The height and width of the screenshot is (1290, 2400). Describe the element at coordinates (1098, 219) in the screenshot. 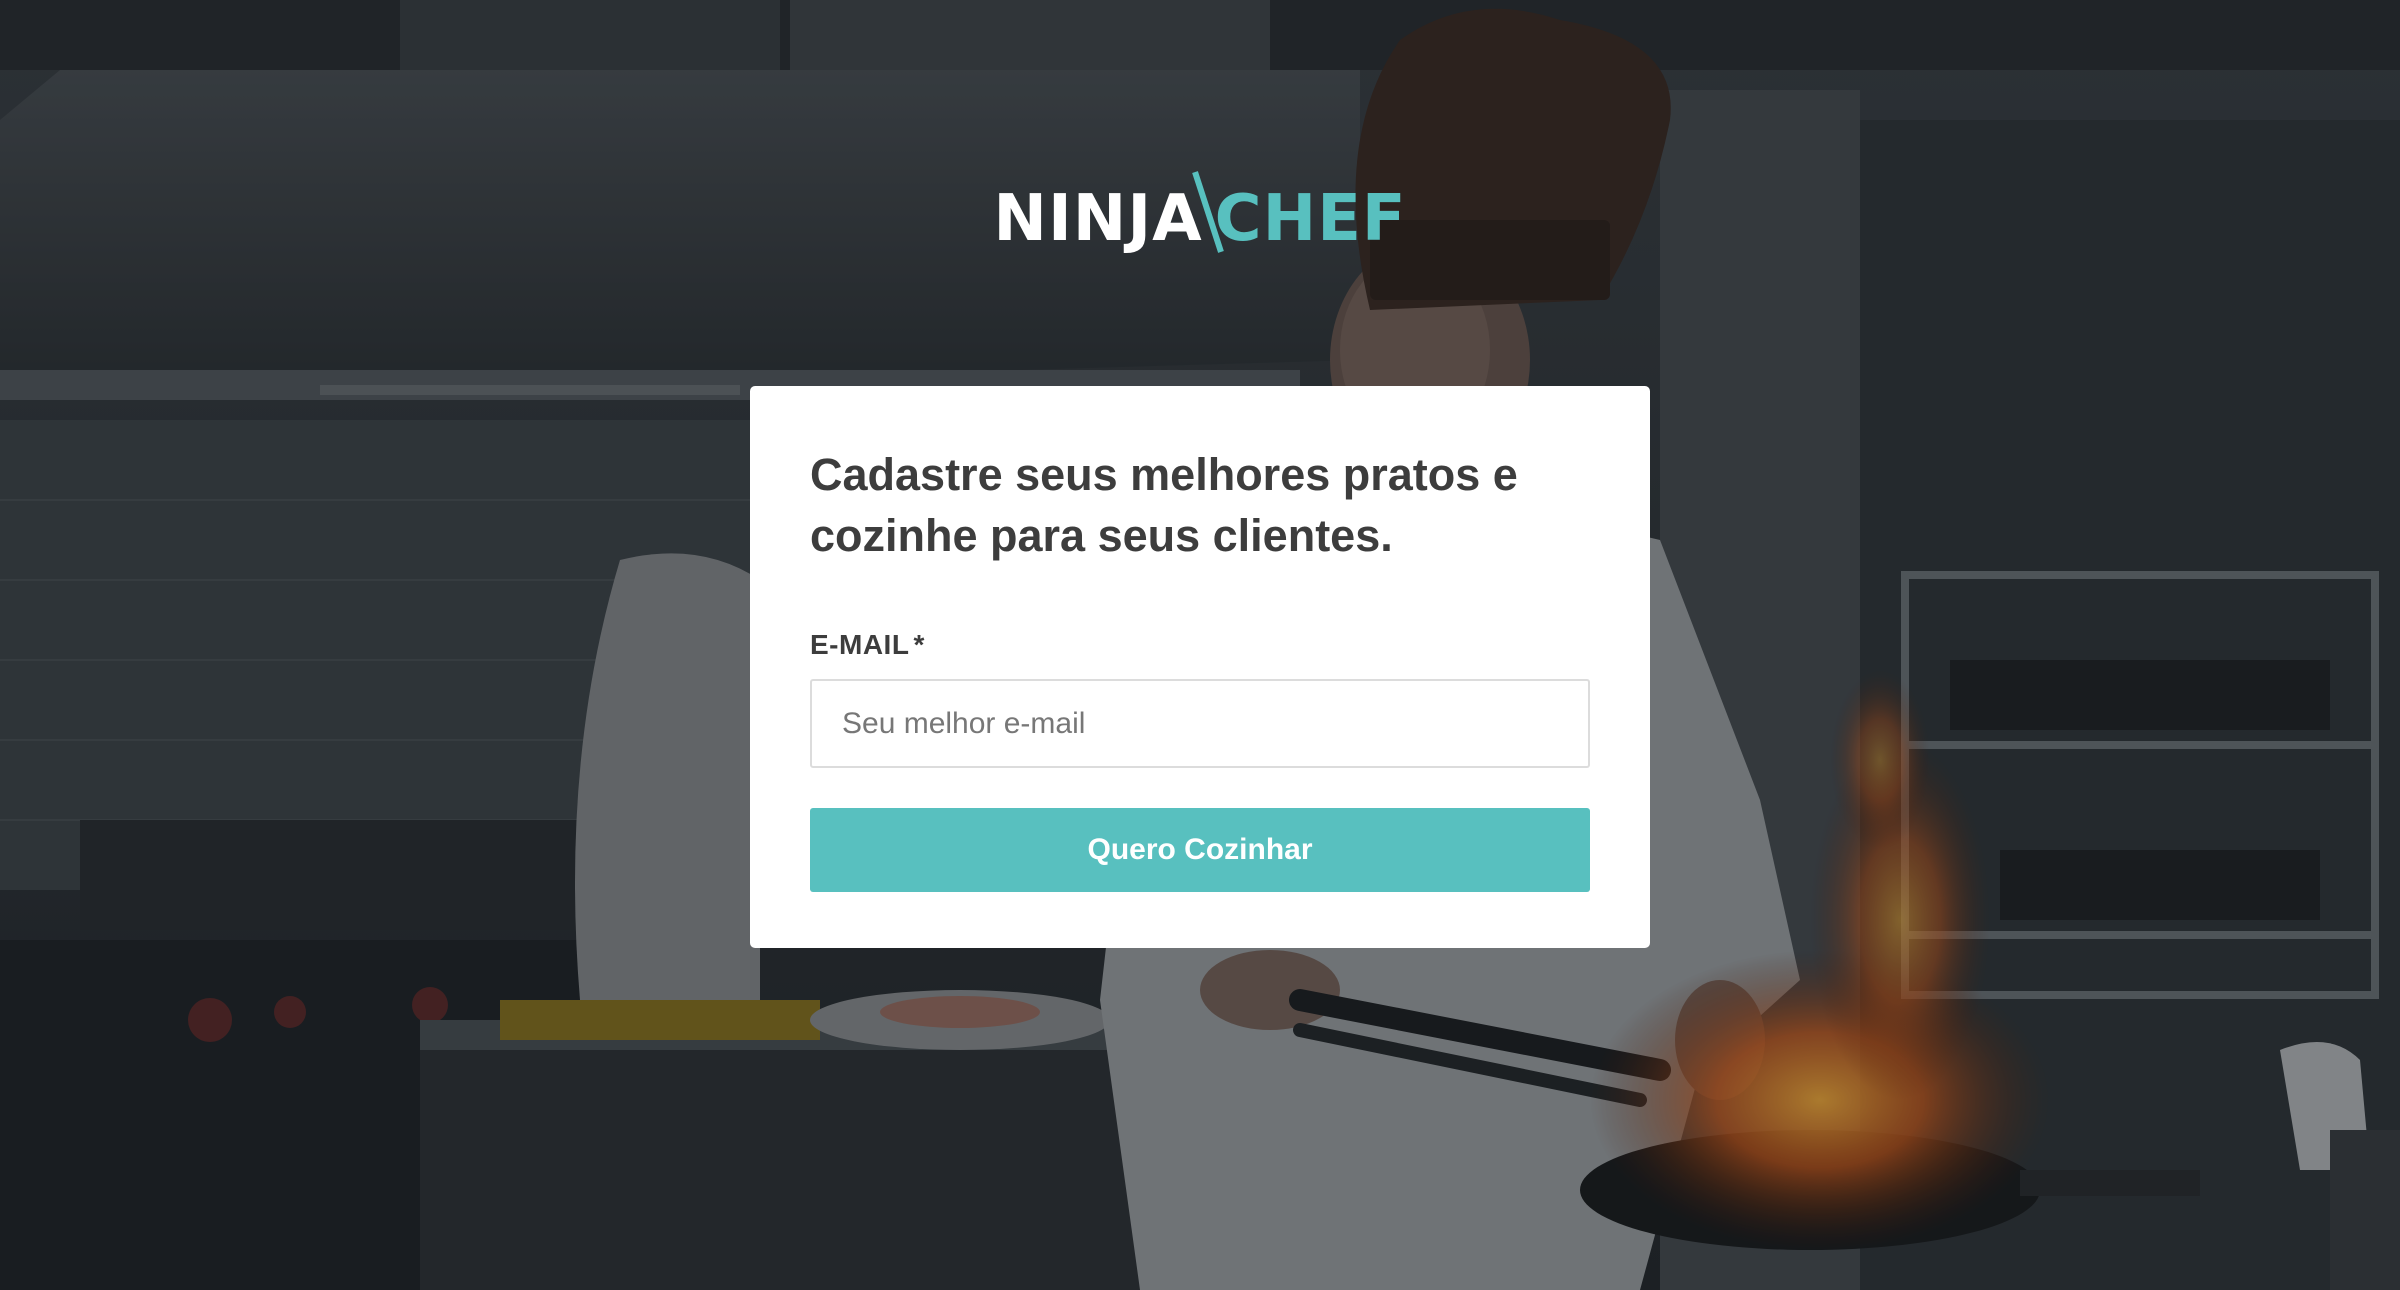

I see `logo-text-ninja: NINJA` at that location.